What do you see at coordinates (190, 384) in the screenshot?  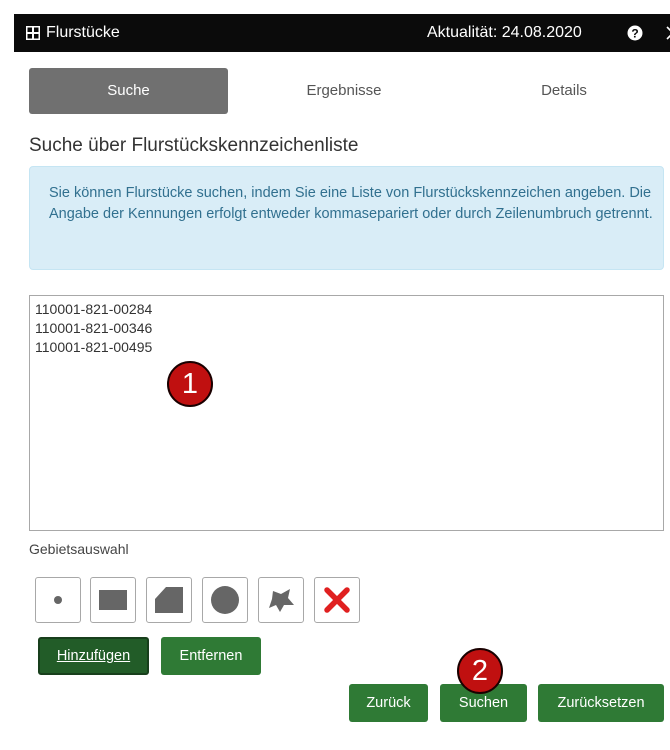 I see `callout-badge-1: 1` at bounding box center [190, 384].